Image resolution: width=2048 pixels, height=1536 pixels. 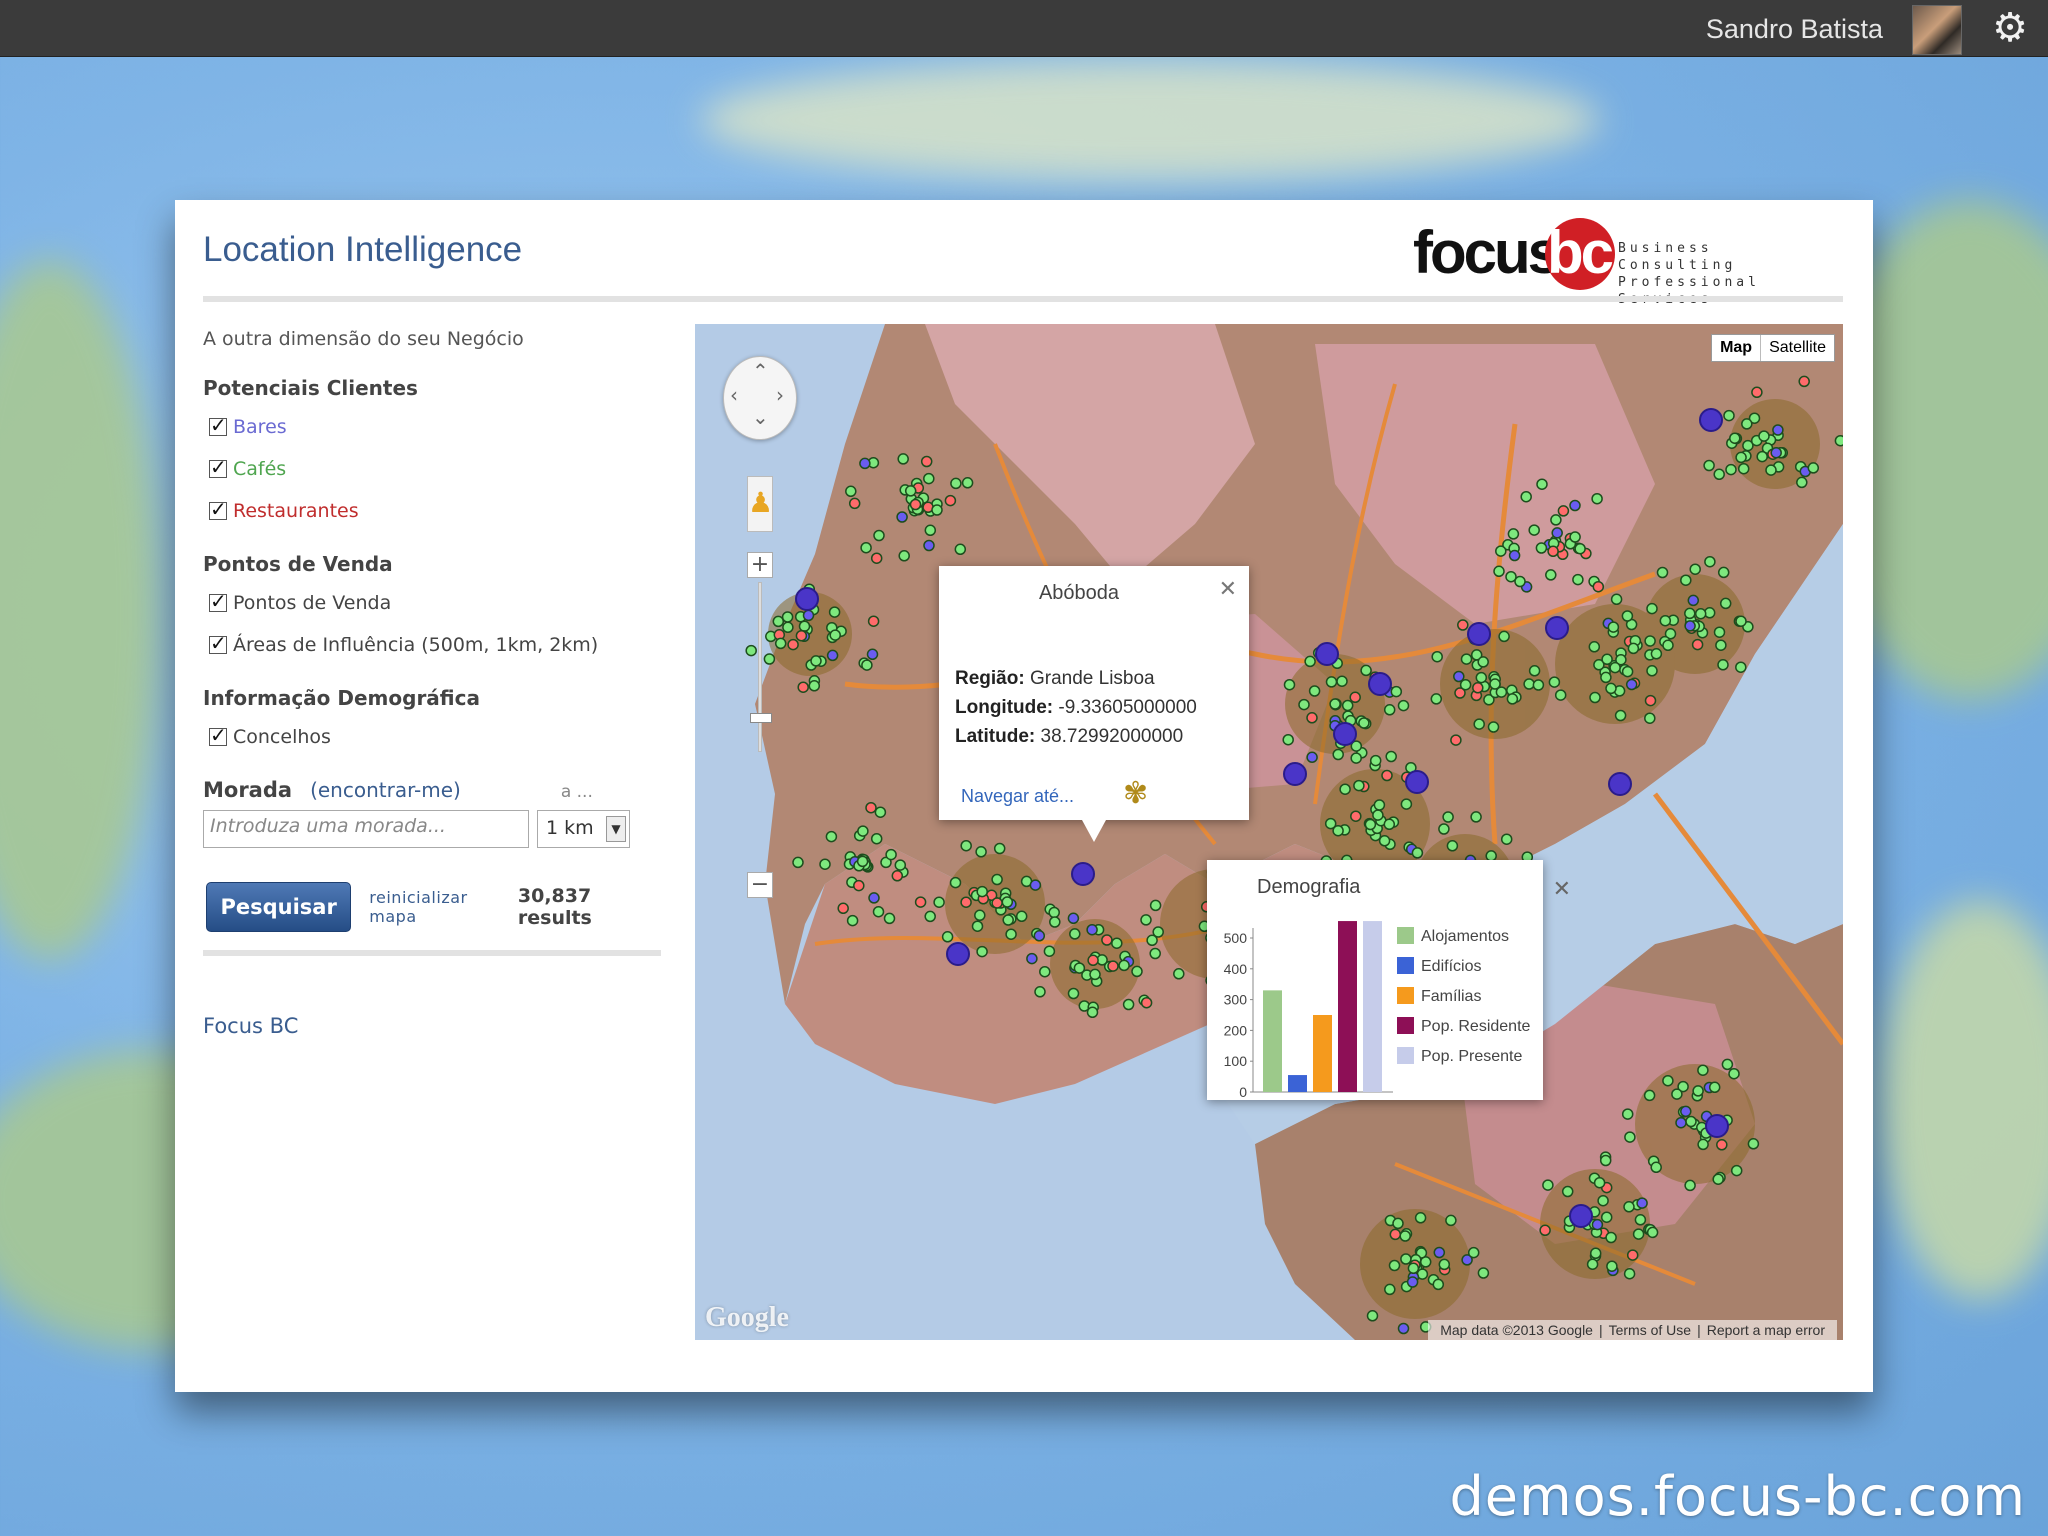 I want to click on pan-control: ⌃ ‹ › ⌄, so click(x=760, y=398).